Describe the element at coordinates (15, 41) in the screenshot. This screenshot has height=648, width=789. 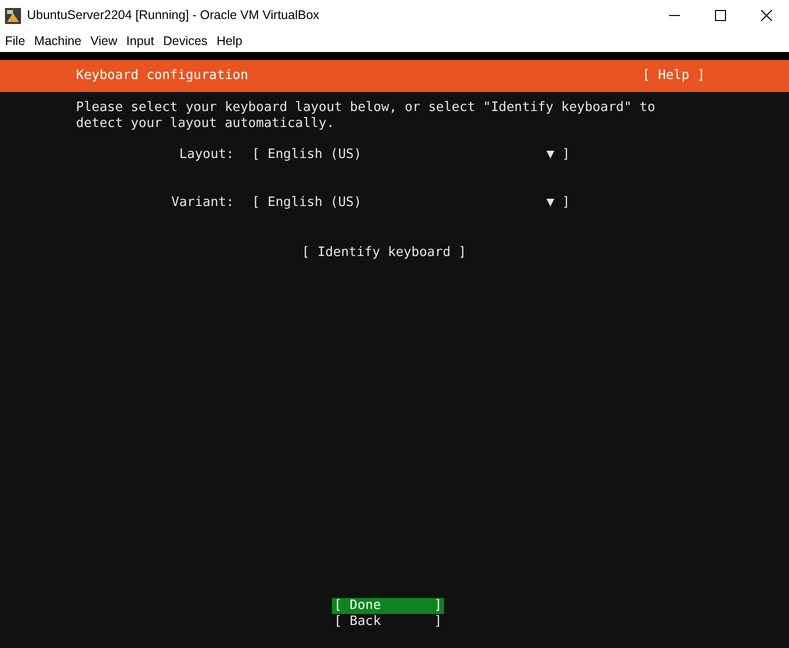
I see `menu-item: File` at that location.